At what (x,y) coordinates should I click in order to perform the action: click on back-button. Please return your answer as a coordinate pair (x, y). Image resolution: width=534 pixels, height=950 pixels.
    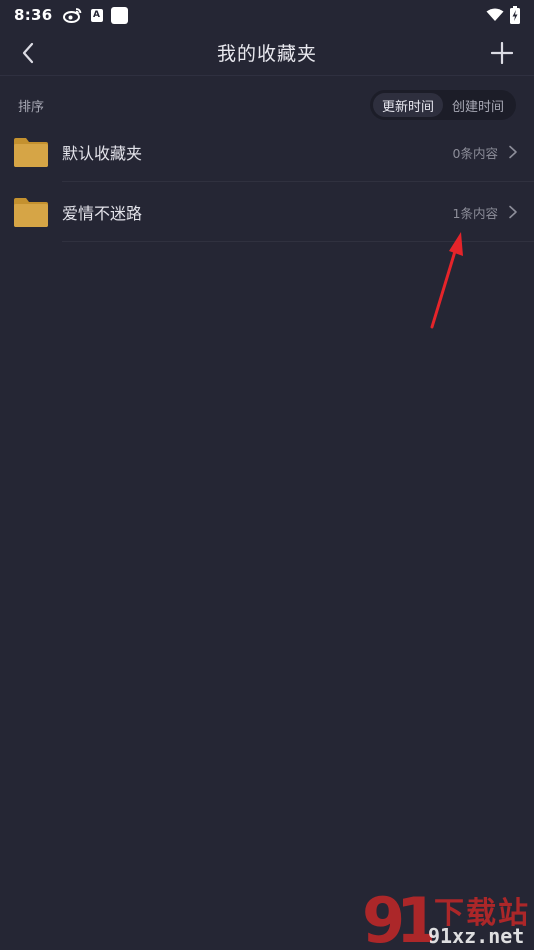
    Looking at the image, I should click on (28, 53).